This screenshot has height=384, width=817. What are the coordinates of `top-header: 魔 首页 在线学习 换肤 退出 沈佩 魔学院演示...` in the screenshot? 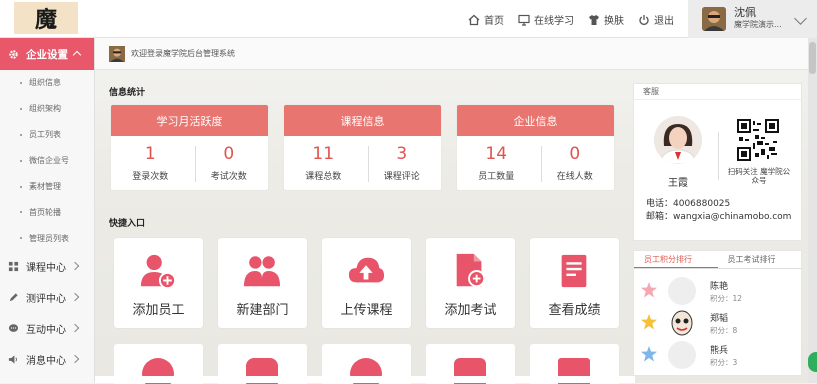 It's located at (408, 19).